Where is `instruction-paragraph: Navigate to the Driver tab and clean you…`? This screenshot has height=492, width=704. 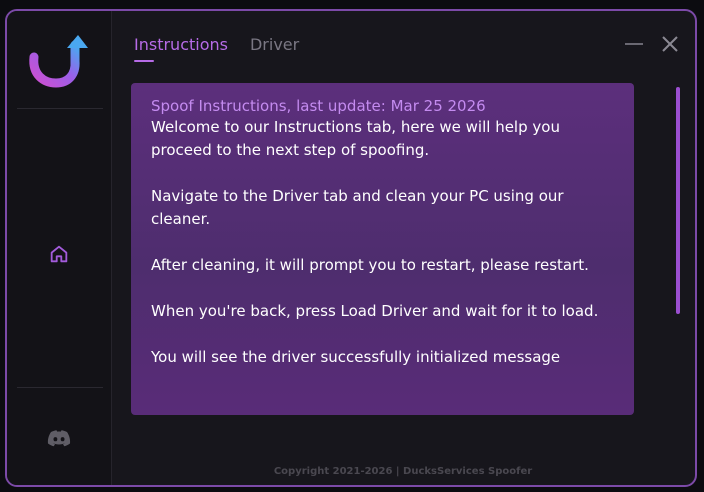 instruction-paragraph: Navigate to the Driver tab and clean you… is located at coordinates (357, 207).